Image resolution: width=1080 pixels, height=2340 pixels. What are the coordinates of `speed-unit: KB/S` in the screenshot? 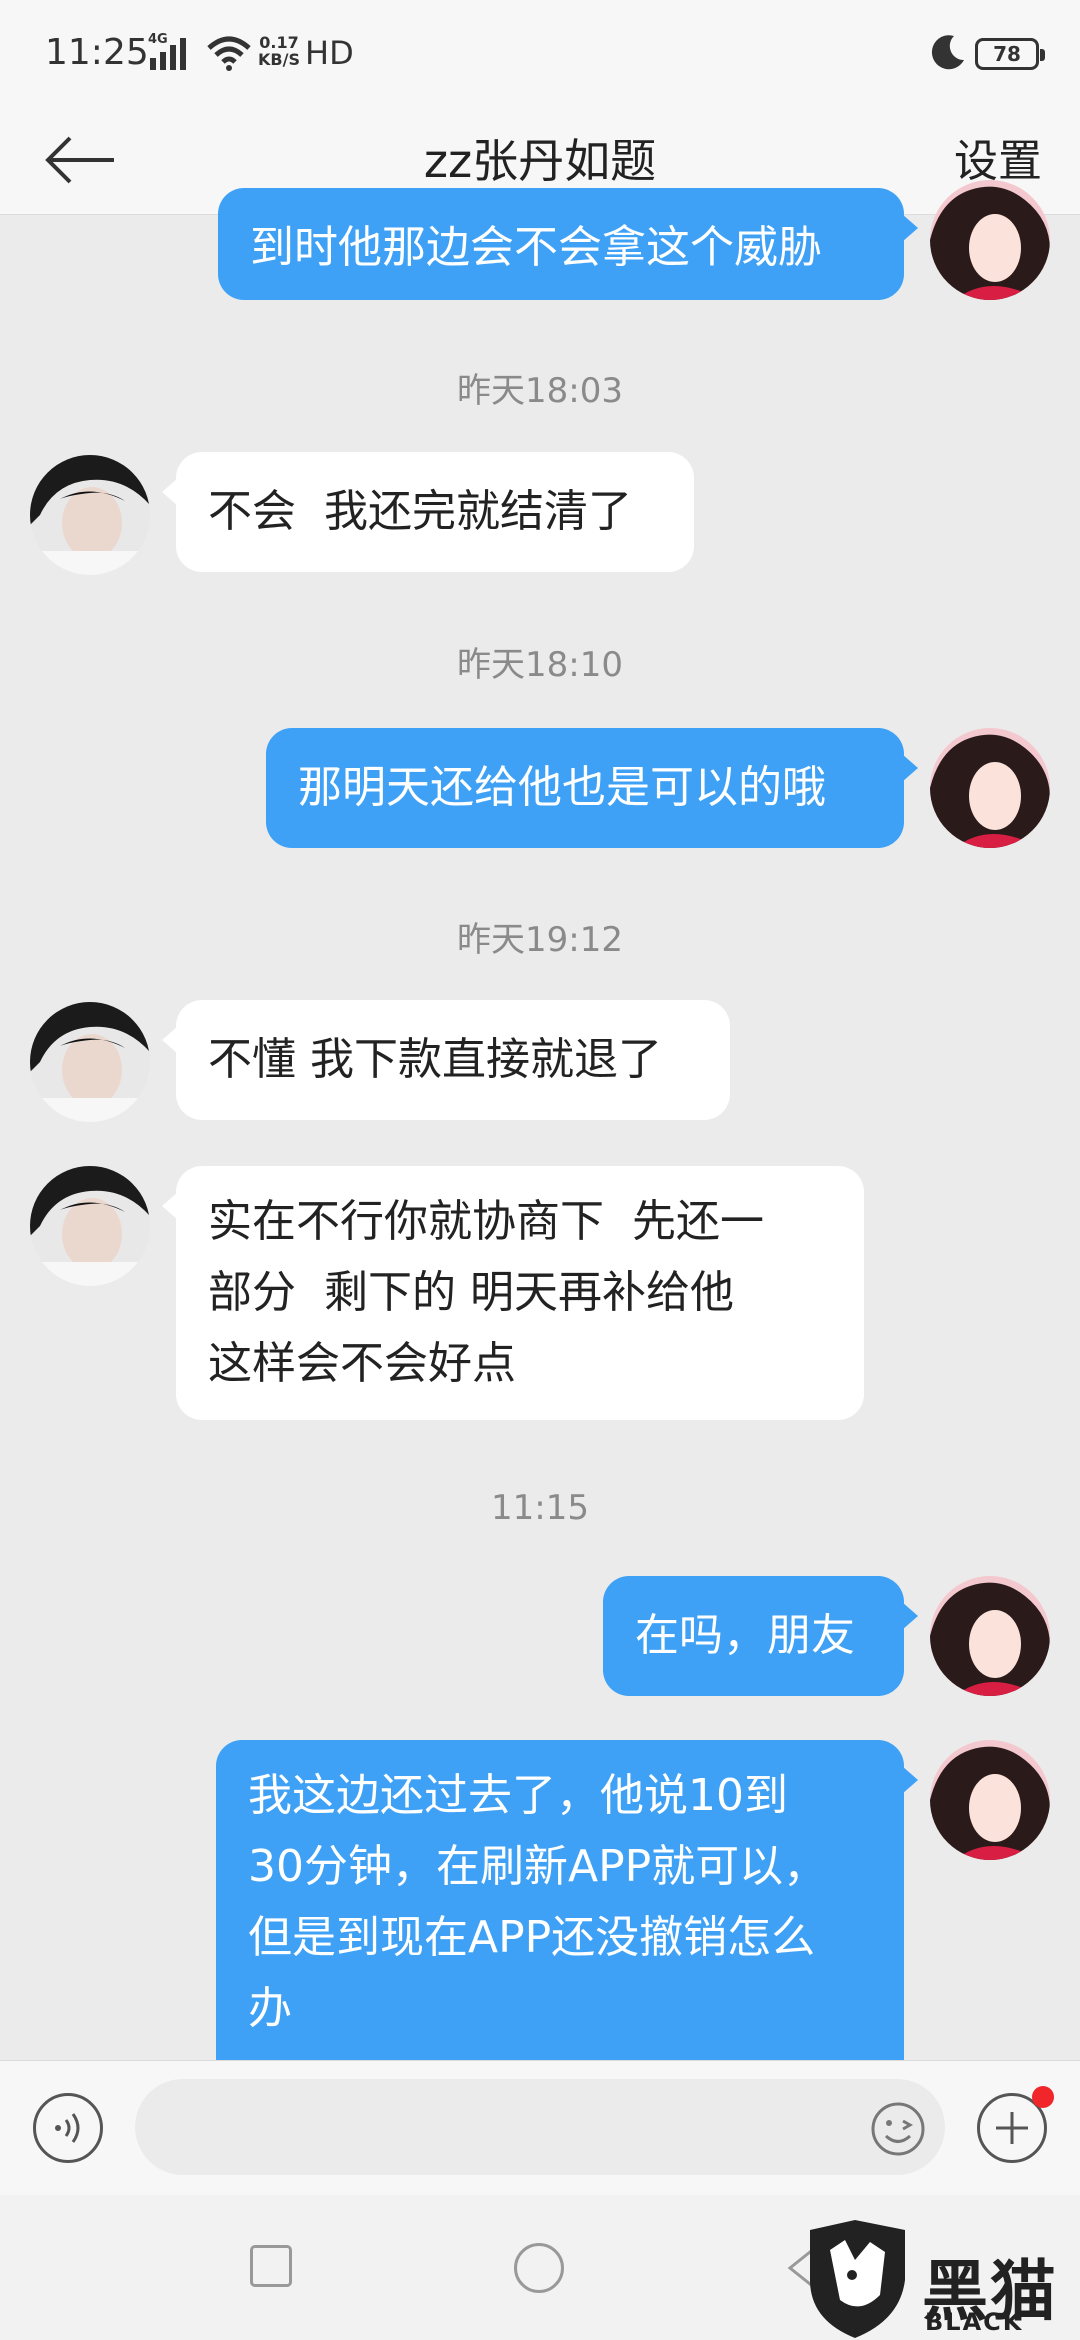 It's located at (279, 59).